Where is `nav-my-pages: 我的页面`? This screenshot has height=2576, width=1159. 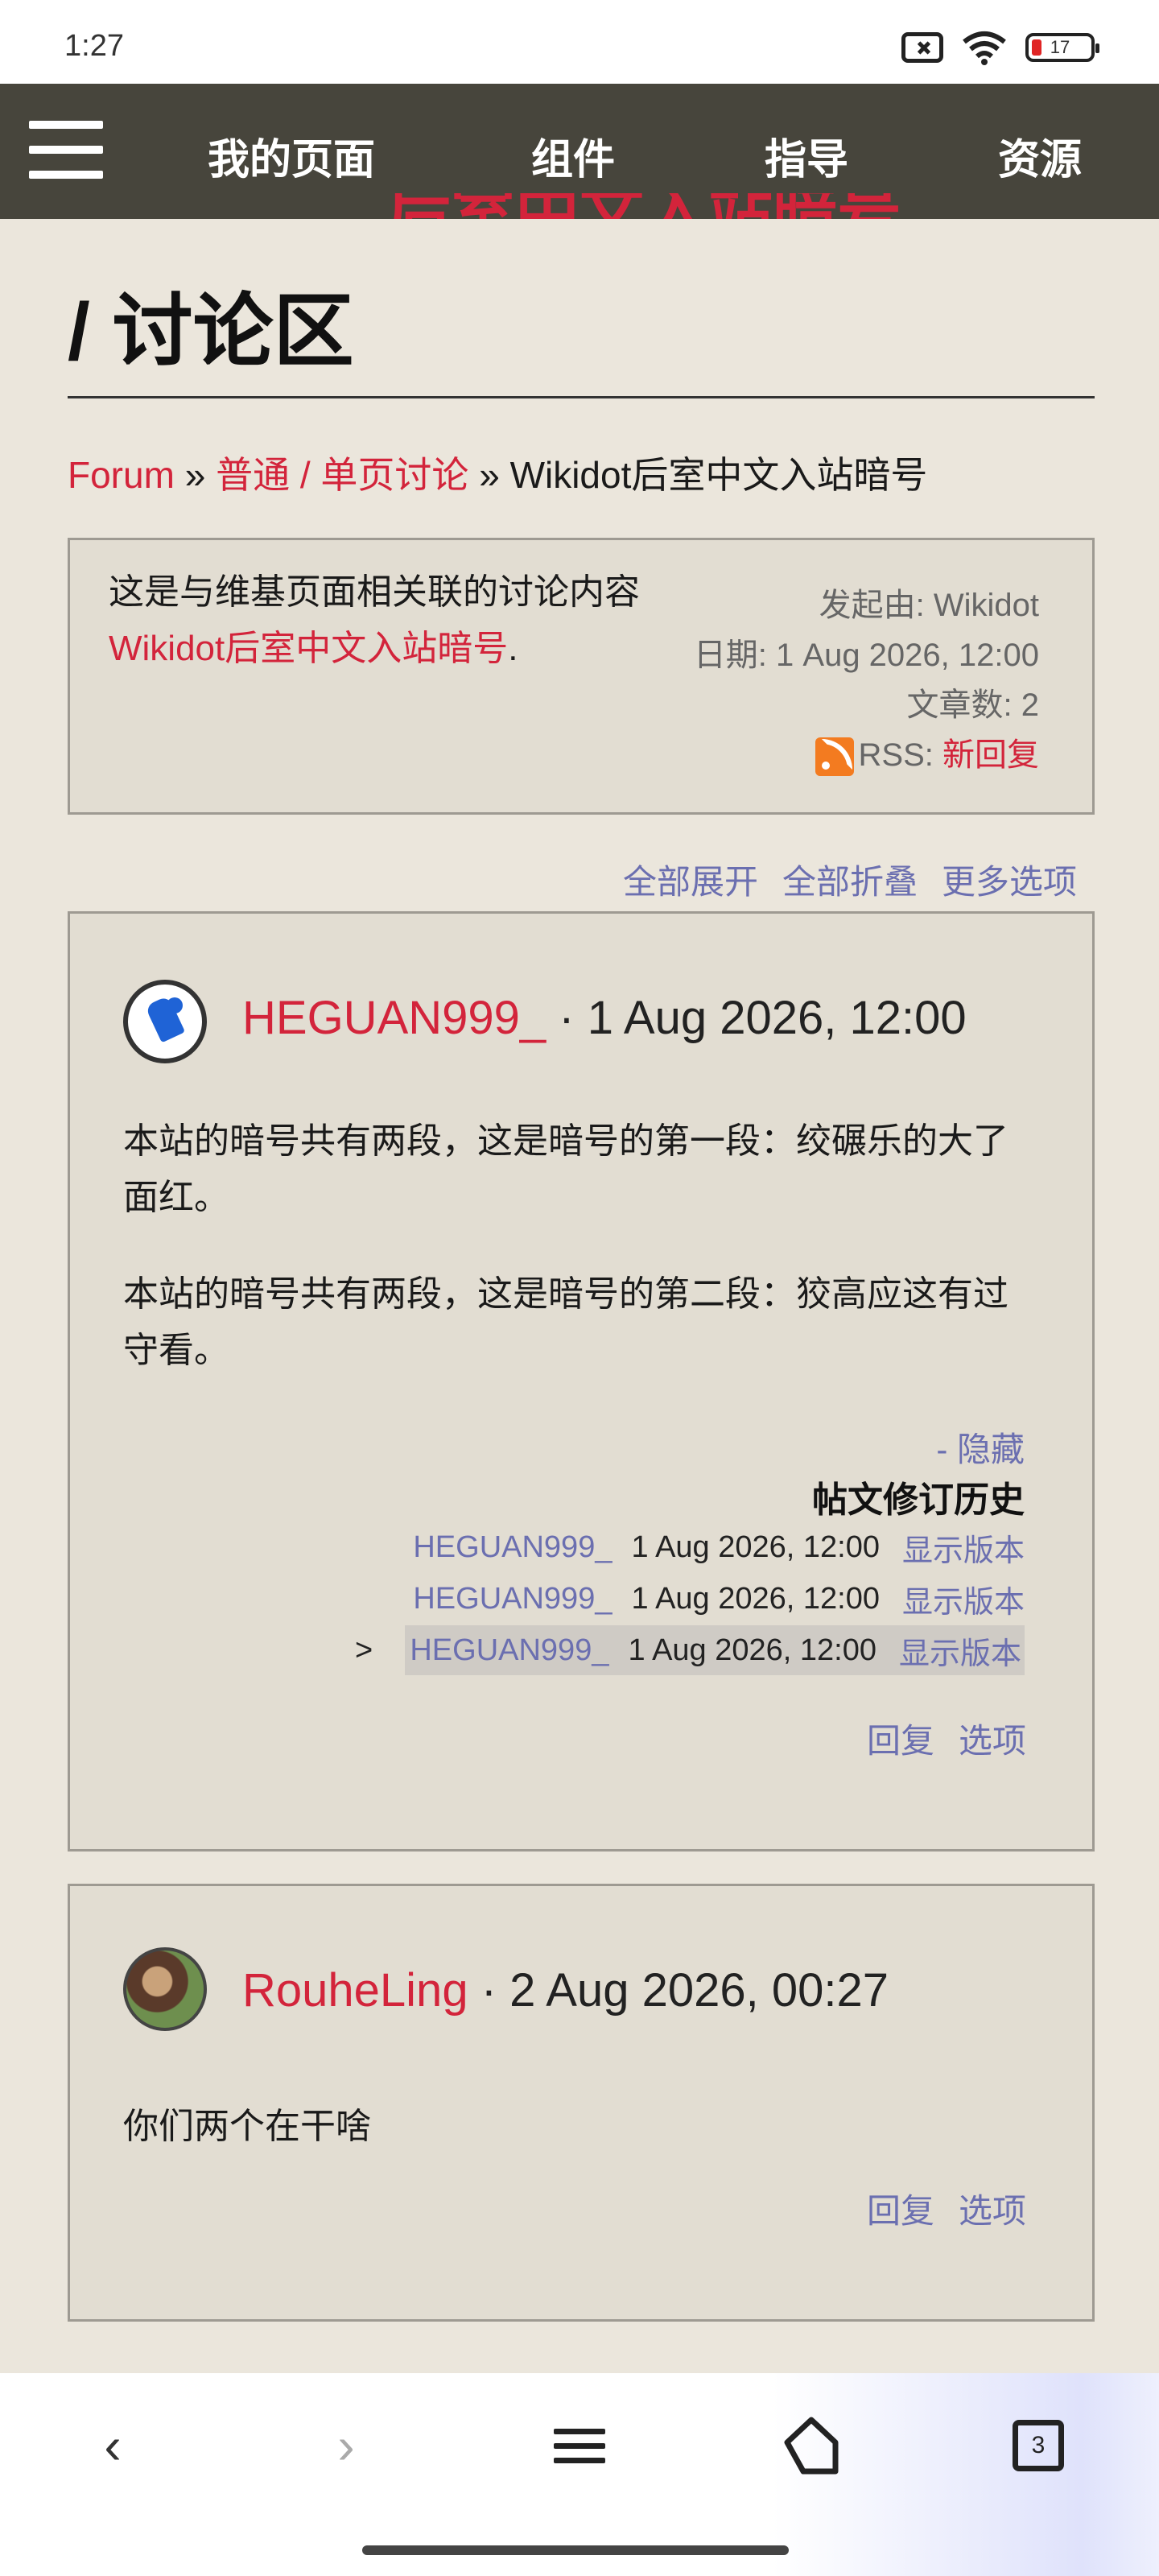
nav-my-pages: 我的页面 is located at coordinates (291, 156).